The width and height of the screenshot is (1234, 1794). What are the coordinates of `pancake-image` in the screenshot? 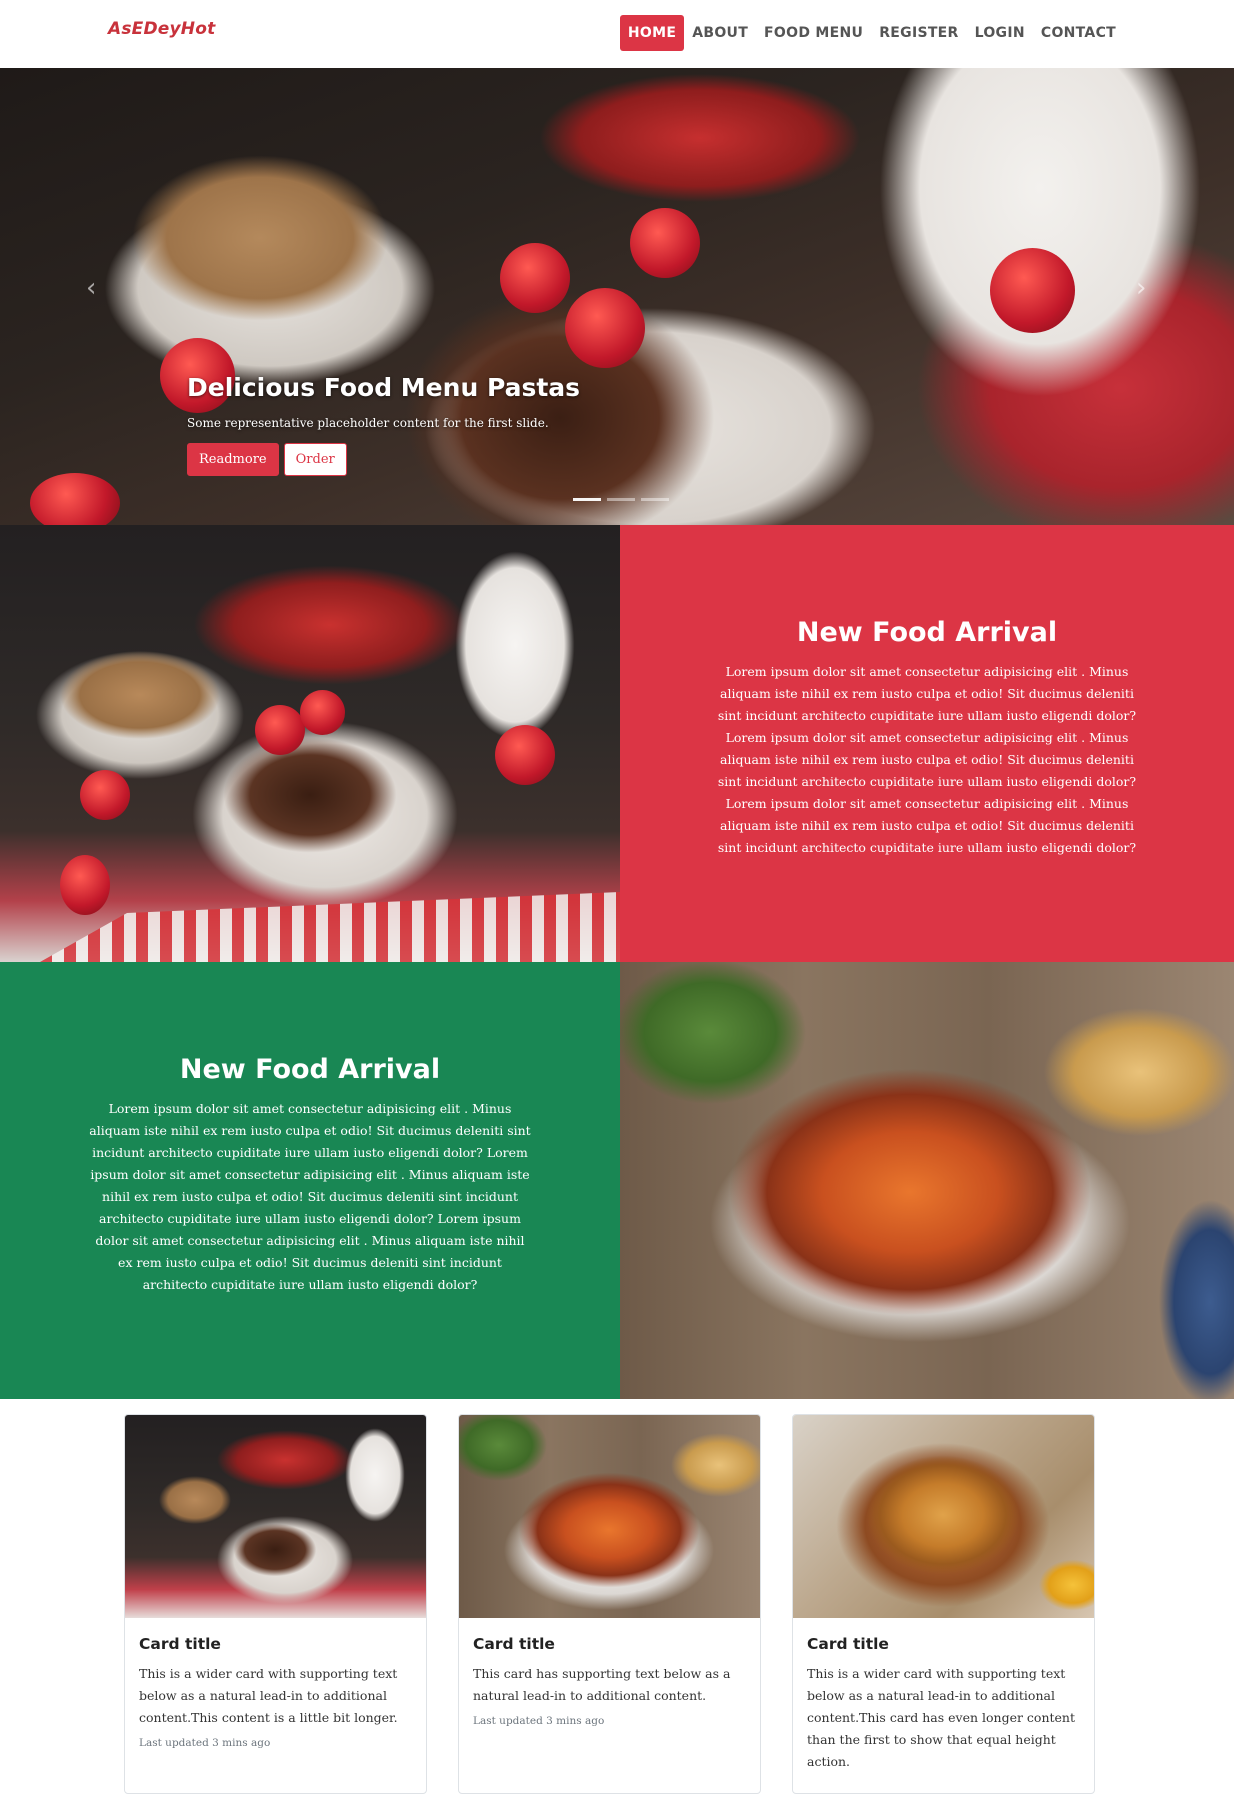 It's located at (310, 743).